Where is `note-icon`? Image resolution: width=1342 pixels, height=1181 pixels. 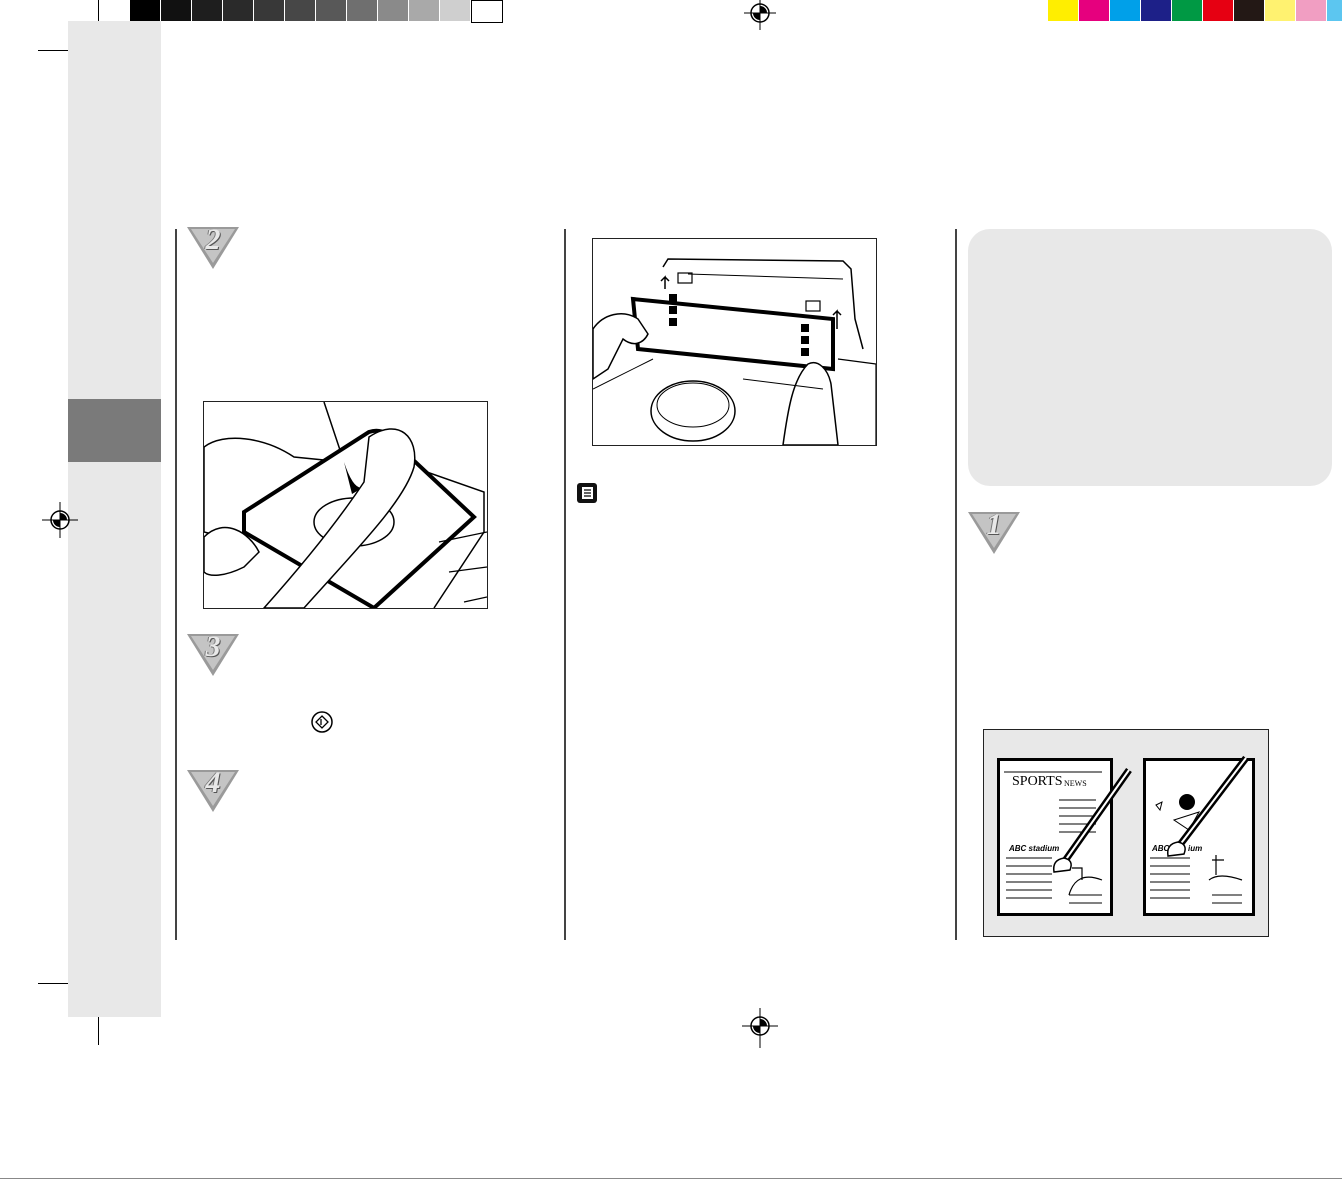 note-icon is located at coordinates (587, 493).